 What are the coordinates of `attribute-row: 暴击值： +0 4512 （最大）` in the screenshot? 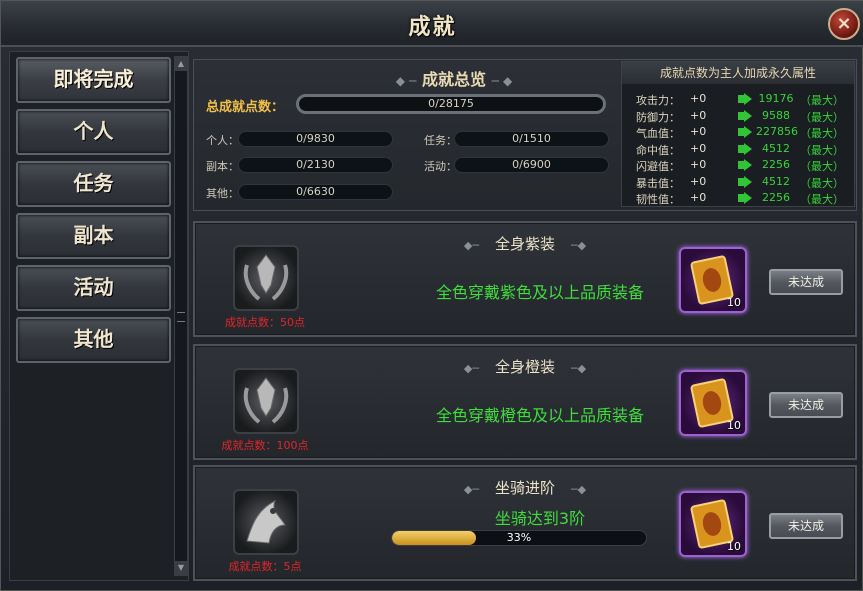 It's located at (743, 183).